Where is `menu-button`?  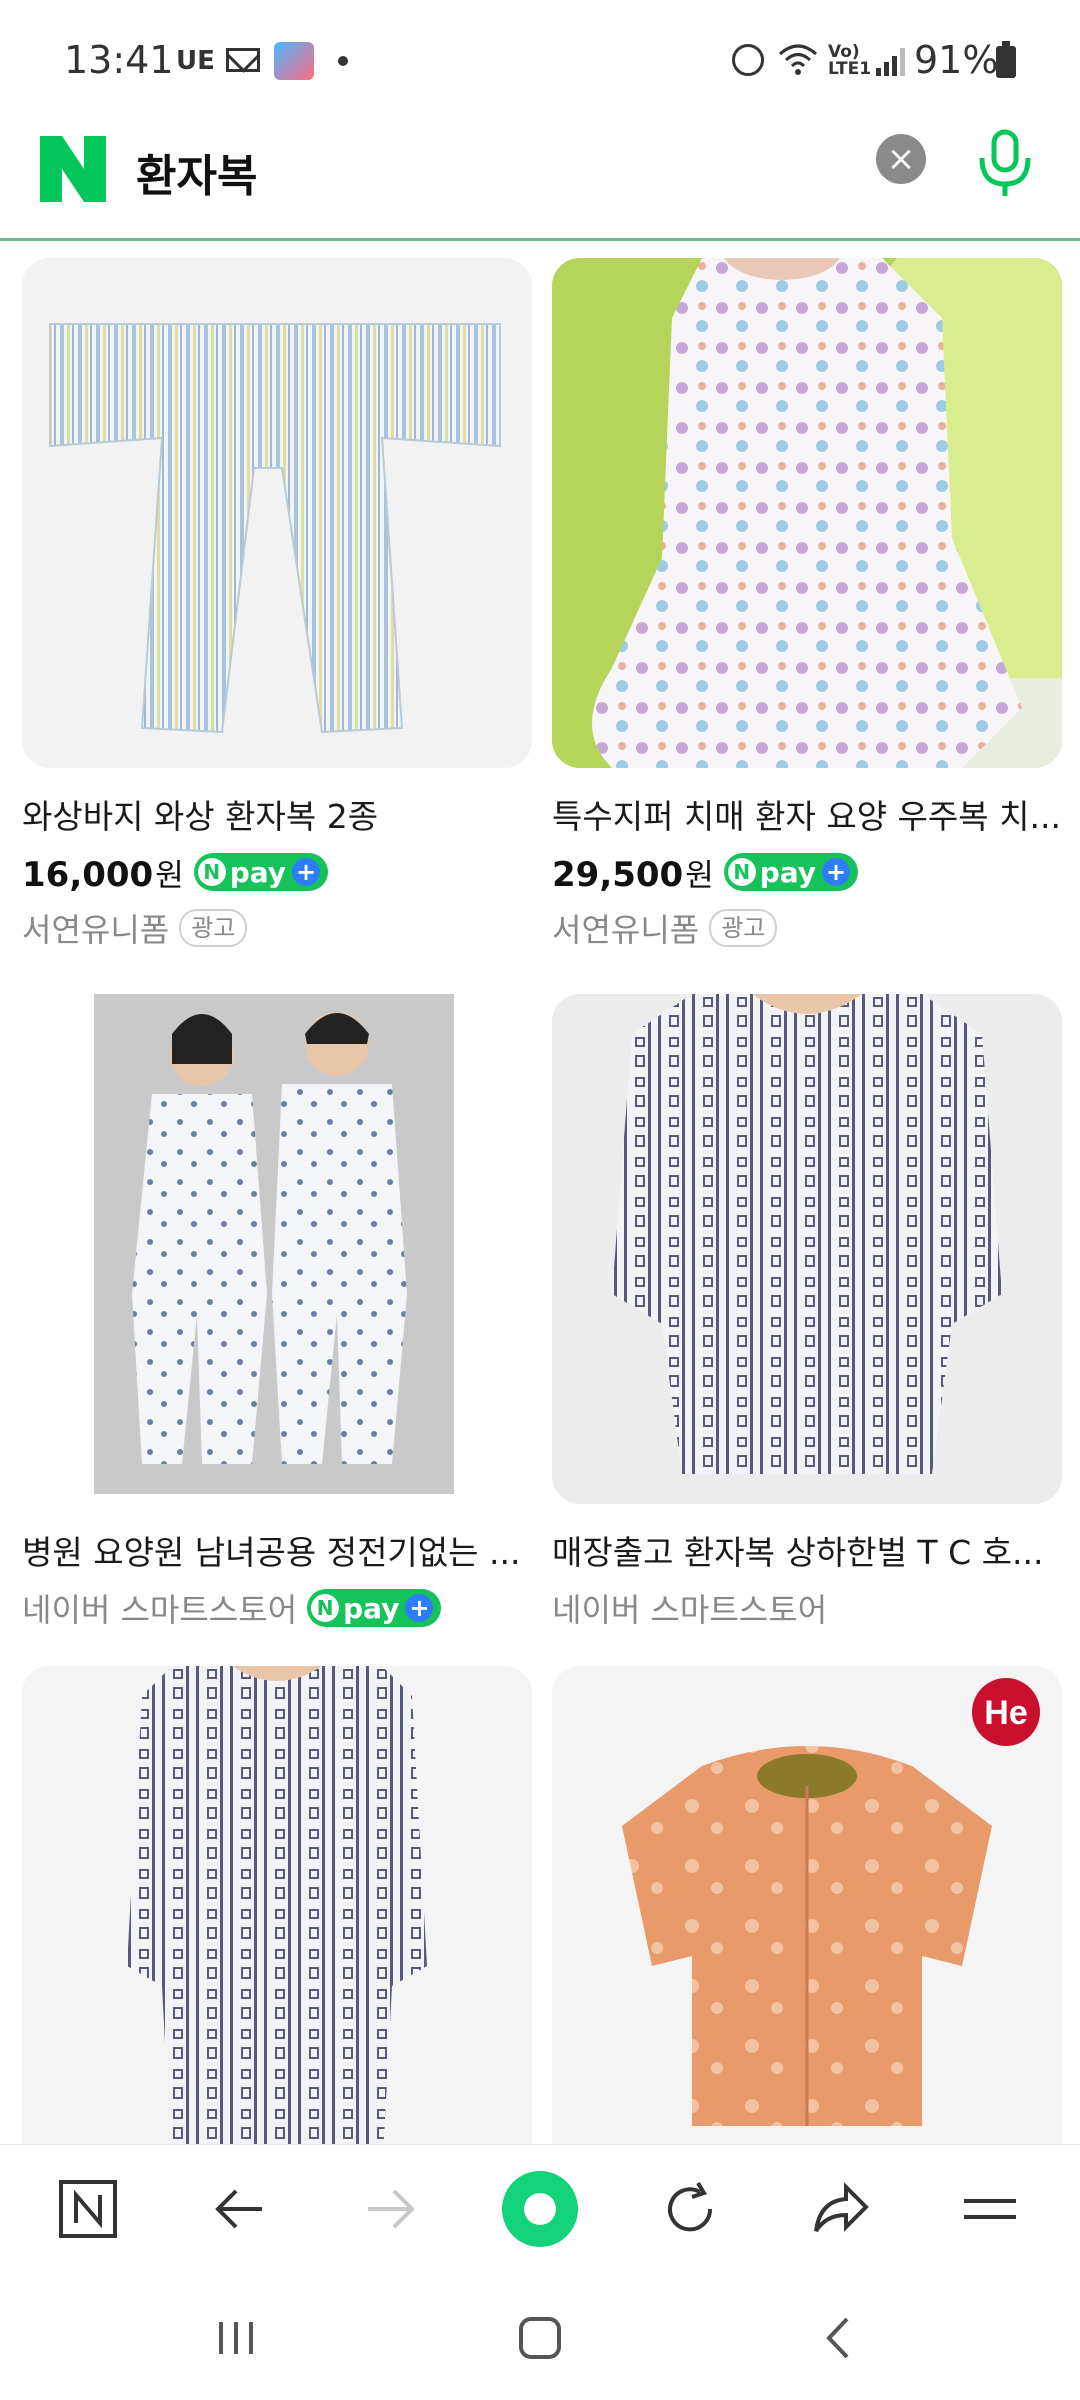 menu-button is located at coordinates (990, 2209).